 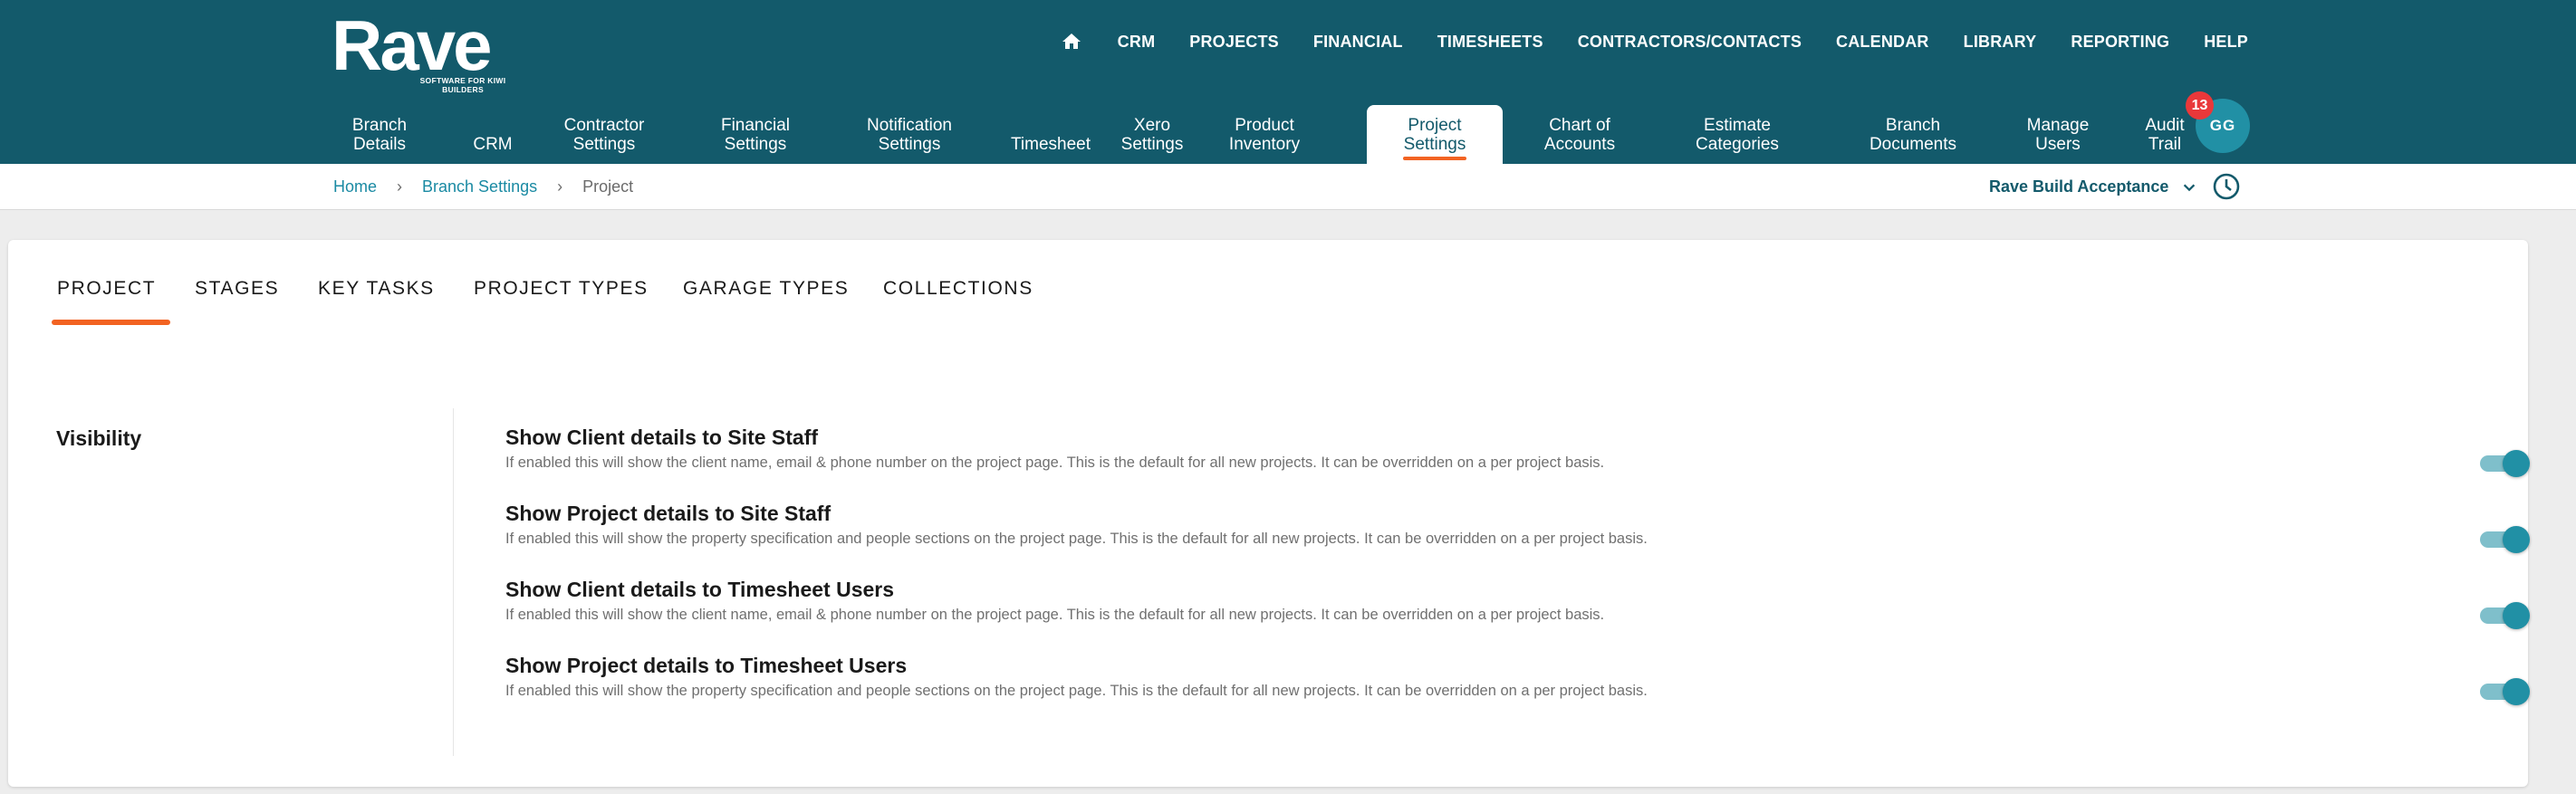 What do you see at coordinates (1490, 42) in the screenshot?
I see `nav-timesheets: TIMESHEETS` at bounding box center [1490, 42].